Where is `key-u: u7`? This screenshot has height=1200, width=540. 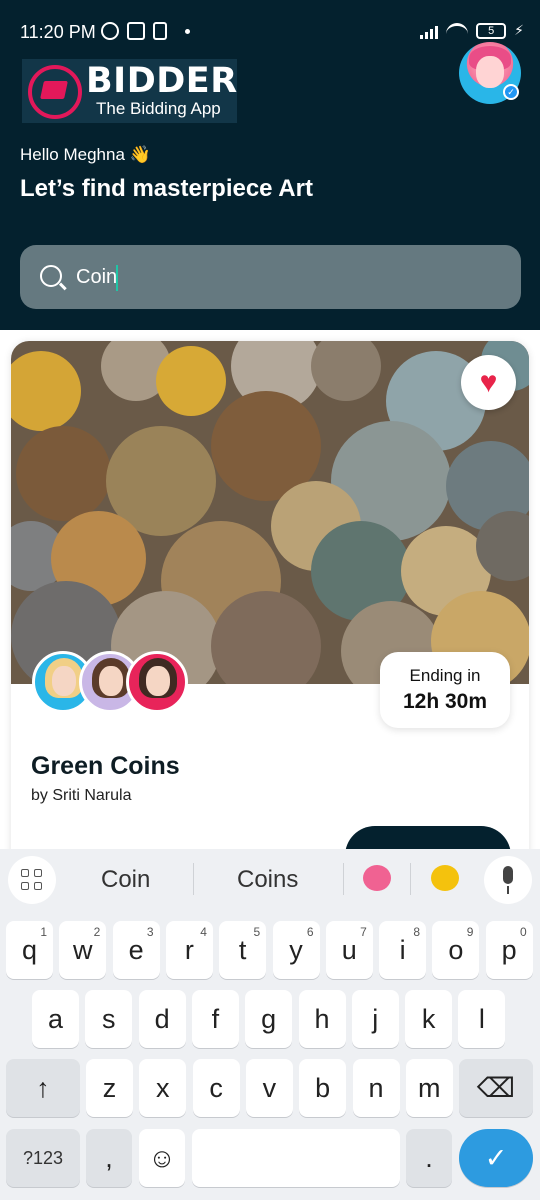
key-u: u7 is located at coordinates (349, 950).